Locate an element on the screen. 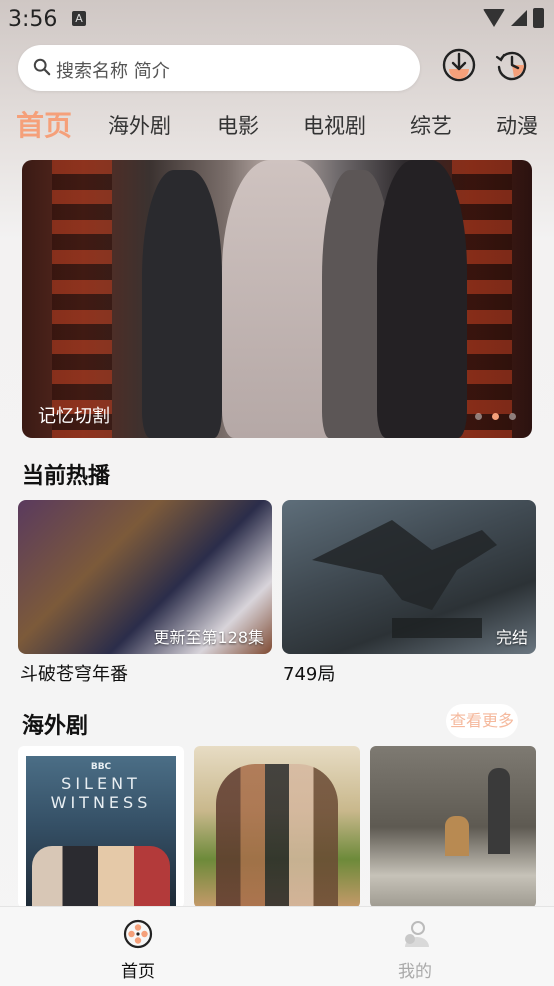 This screenshot has width=554, height=986. show-title: 斗破苍穹年番 is located at coordinates (74, 673).